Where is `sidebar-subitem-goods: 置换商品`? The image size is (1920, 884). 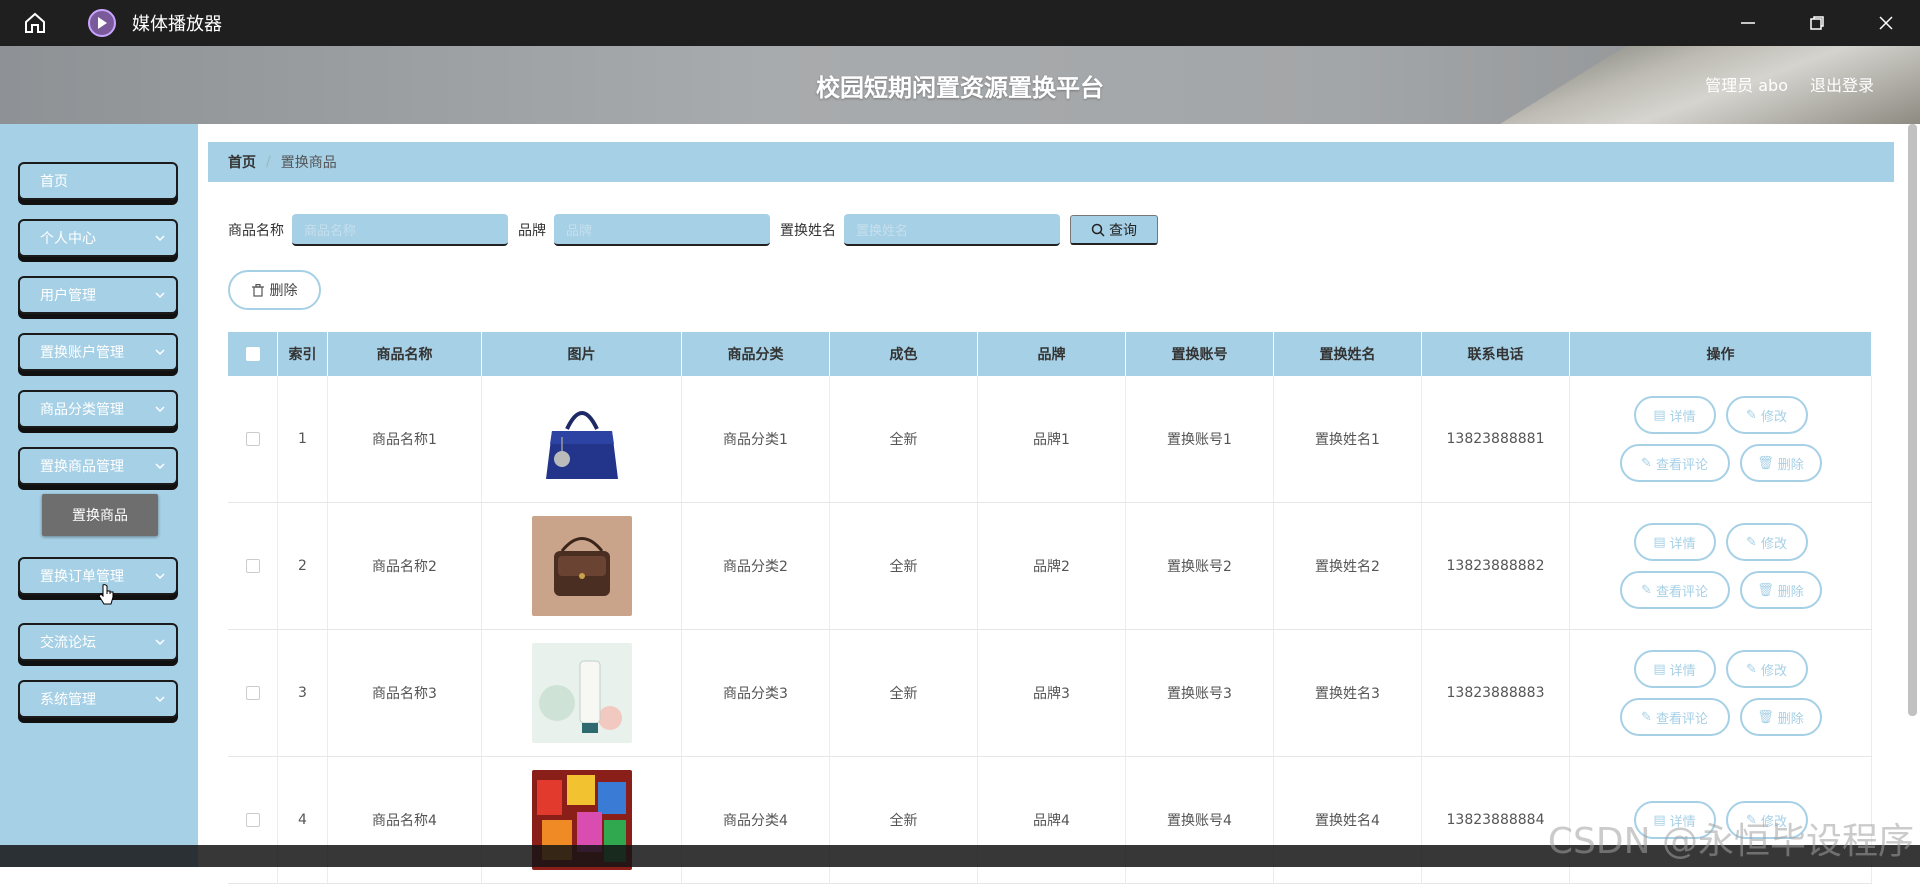 sidebar-subitem-goods: 置换商品 is located at coordinates (100, 515).